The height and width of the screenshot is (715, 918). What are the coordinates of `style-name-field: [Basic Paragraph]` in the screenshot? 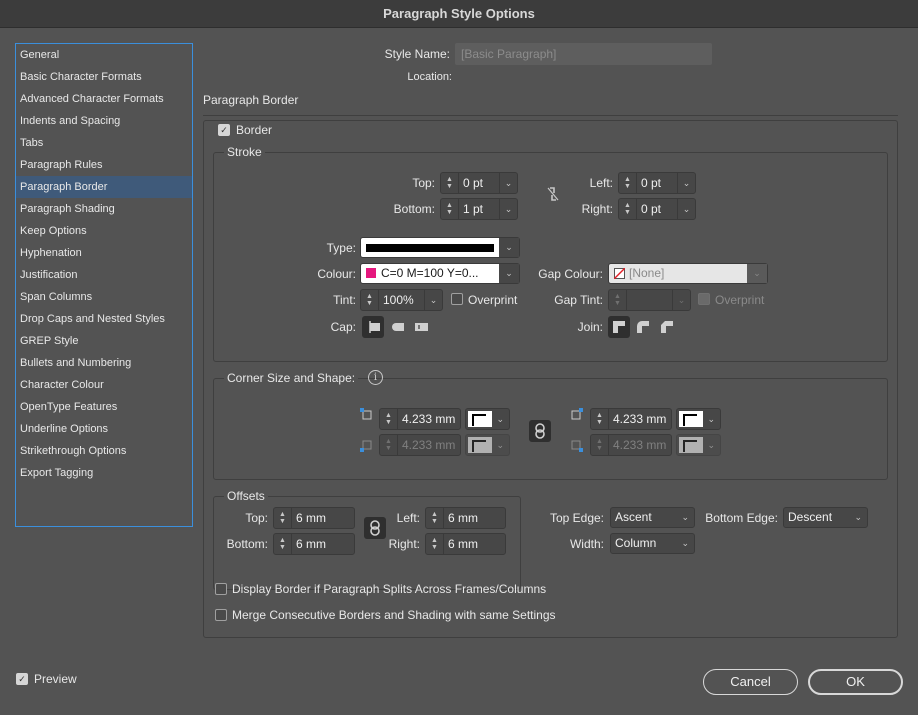 It's located at (583, 54).